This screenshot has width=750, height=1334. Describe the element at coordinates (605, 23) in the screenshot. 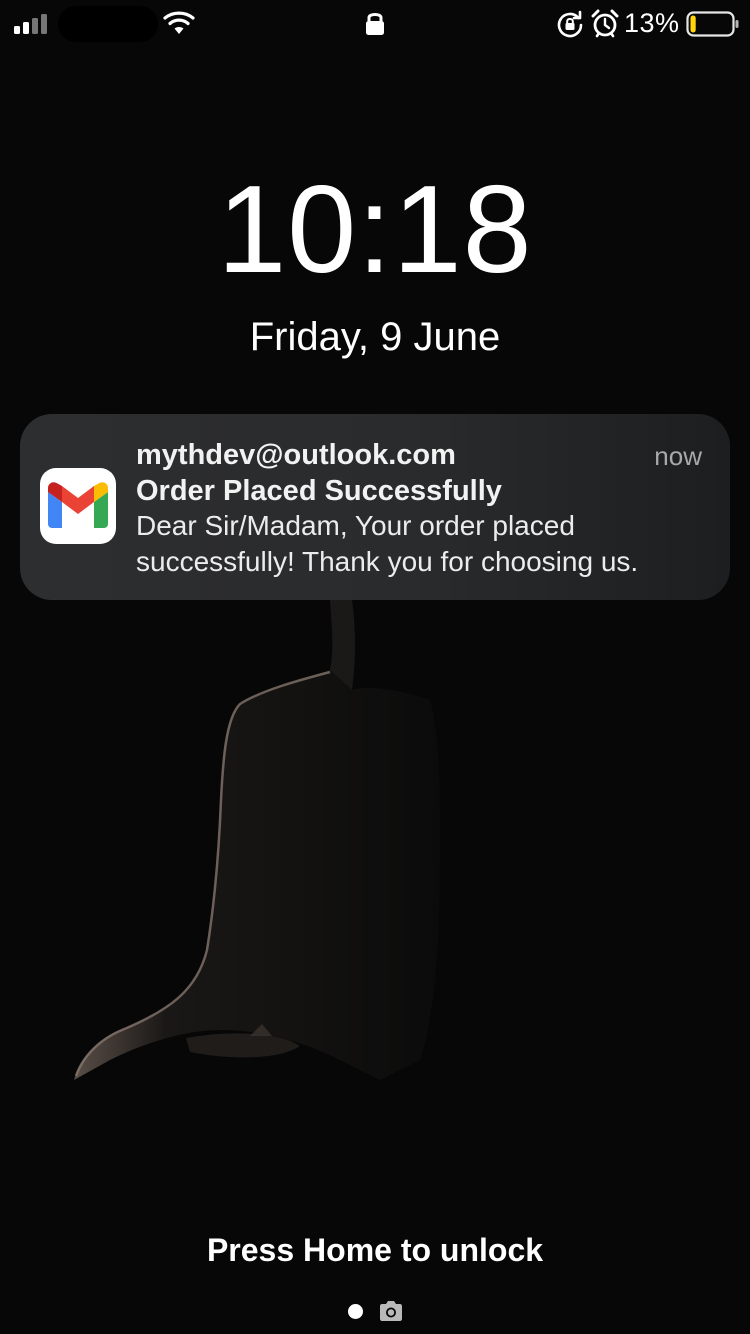

I see `alarm-icon` at that location.